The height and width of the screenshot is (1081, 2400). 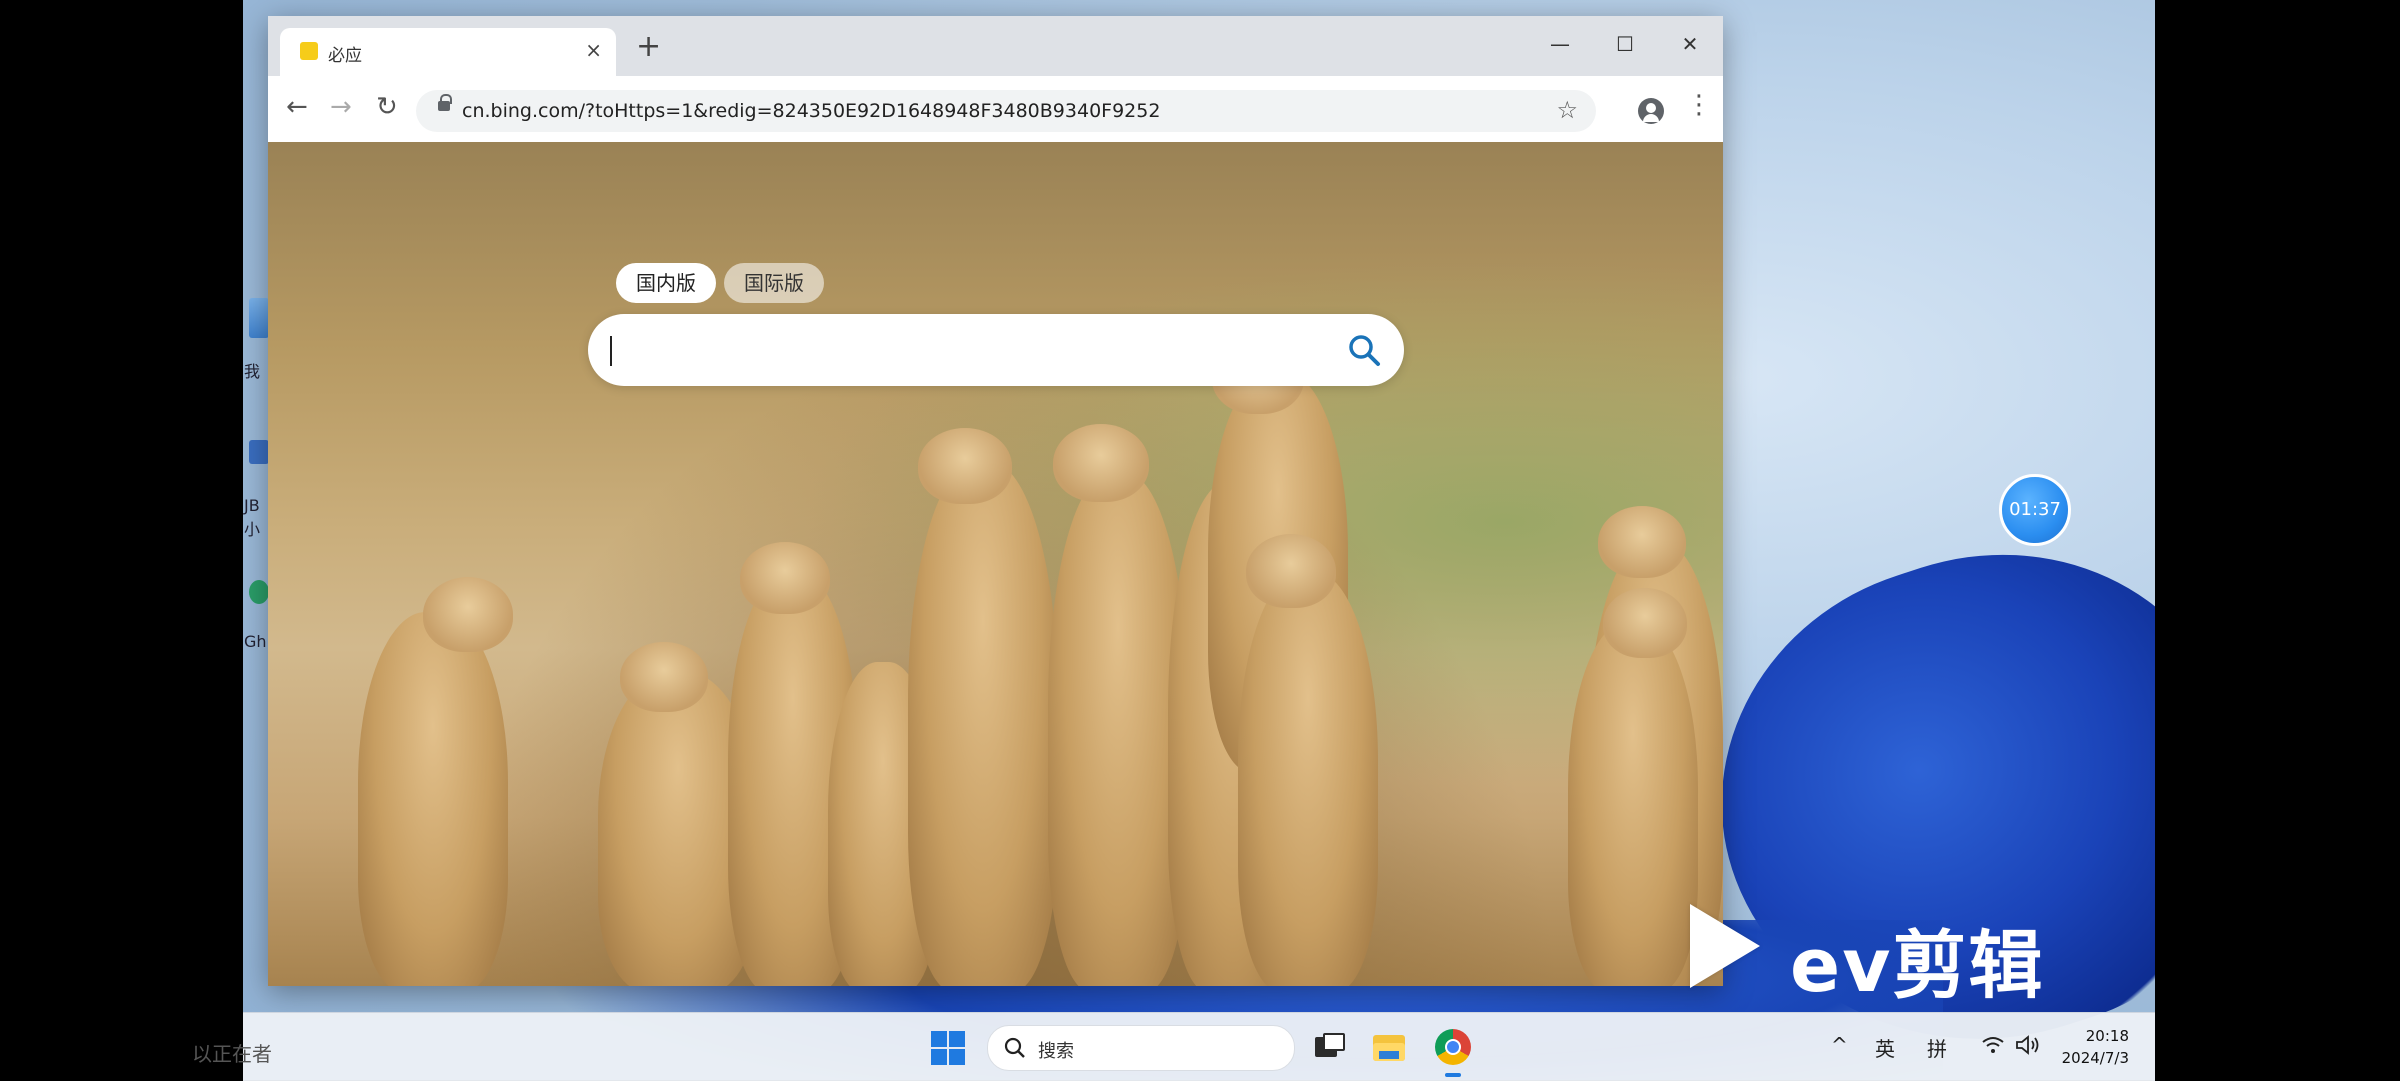 I want to click on recording-status: 以正在者, so click(x=232, y=1054).